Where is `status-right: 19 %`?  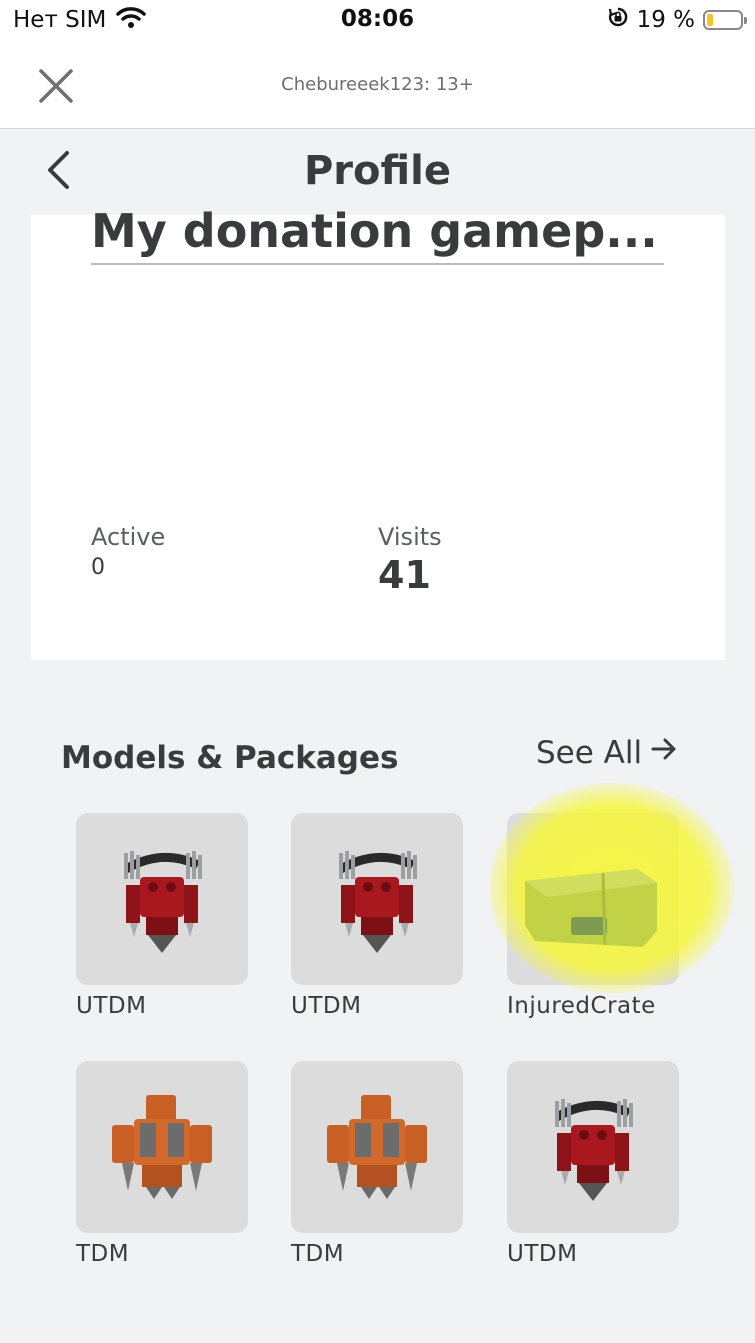 status-right: 19 % is located at coordinates (677, 20).